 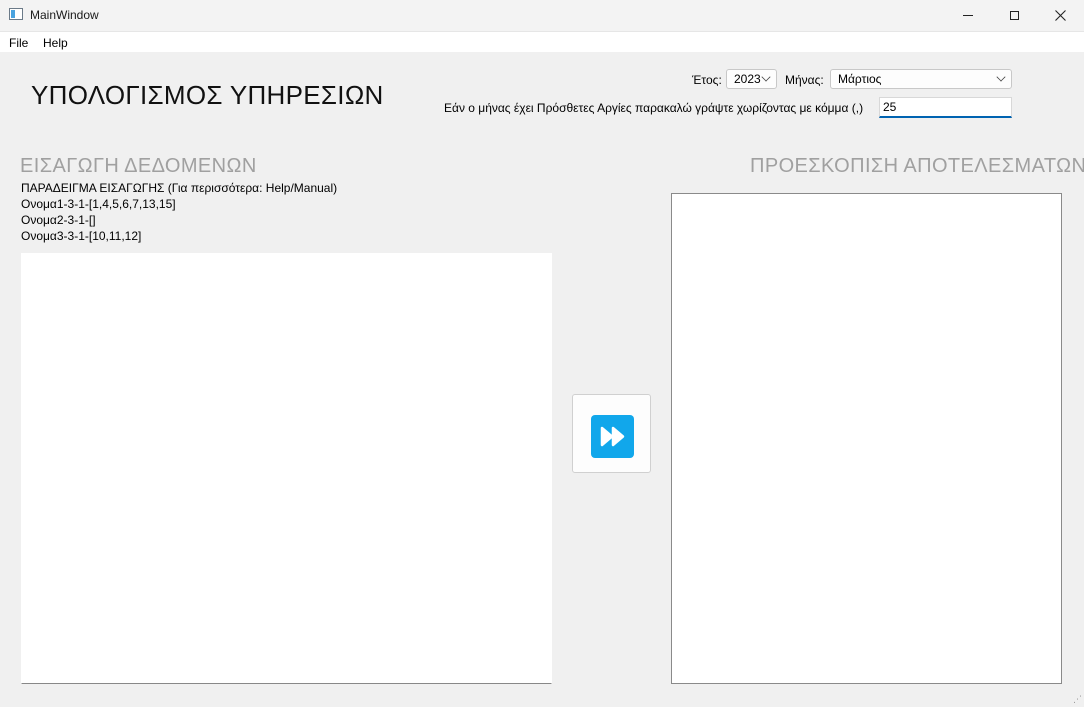 What do you see at coordinates (58, 220) in the screenshot?
I see `example-line: Ονομα2-3-1-[]` at bounding box center [58, 220].